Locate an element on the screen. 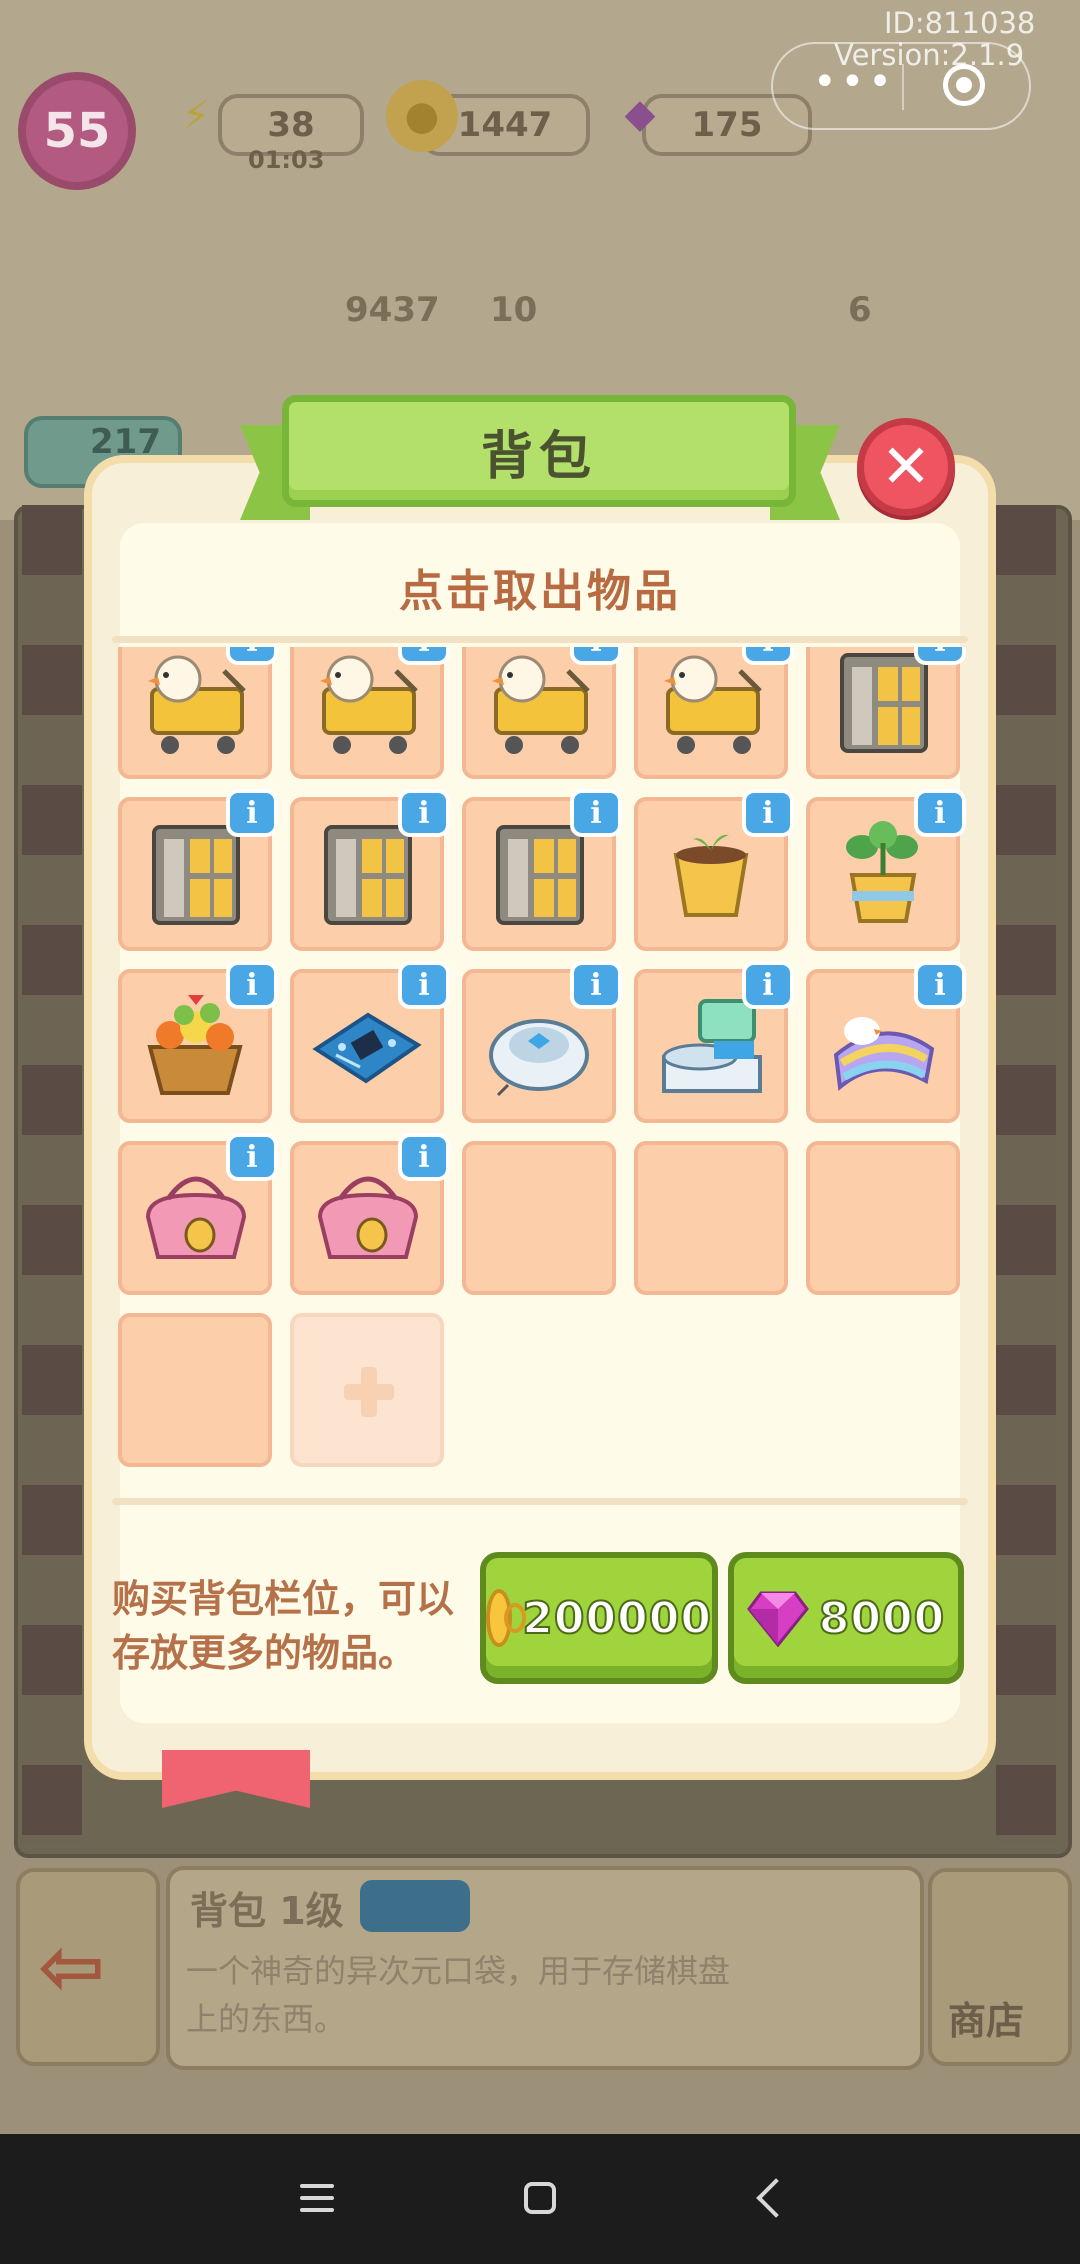 This screenshot has height=2264, width=1080. coin-price: 200000 is located at coordinates (616, 1618).